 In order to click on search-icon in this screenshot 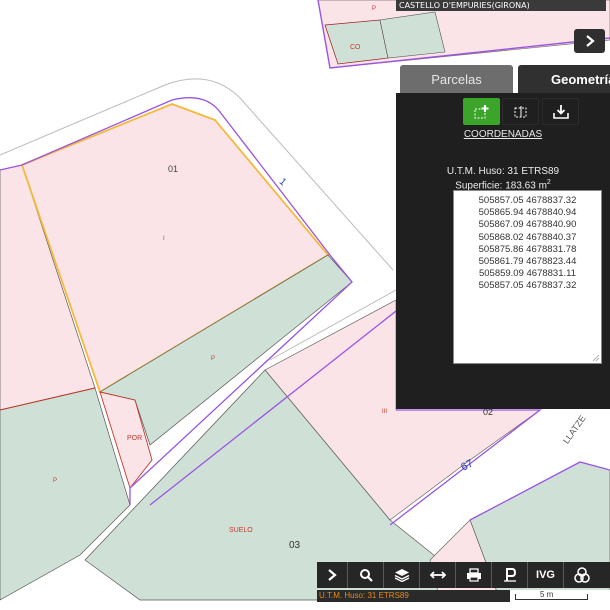, I will do `click(366, 575)`.